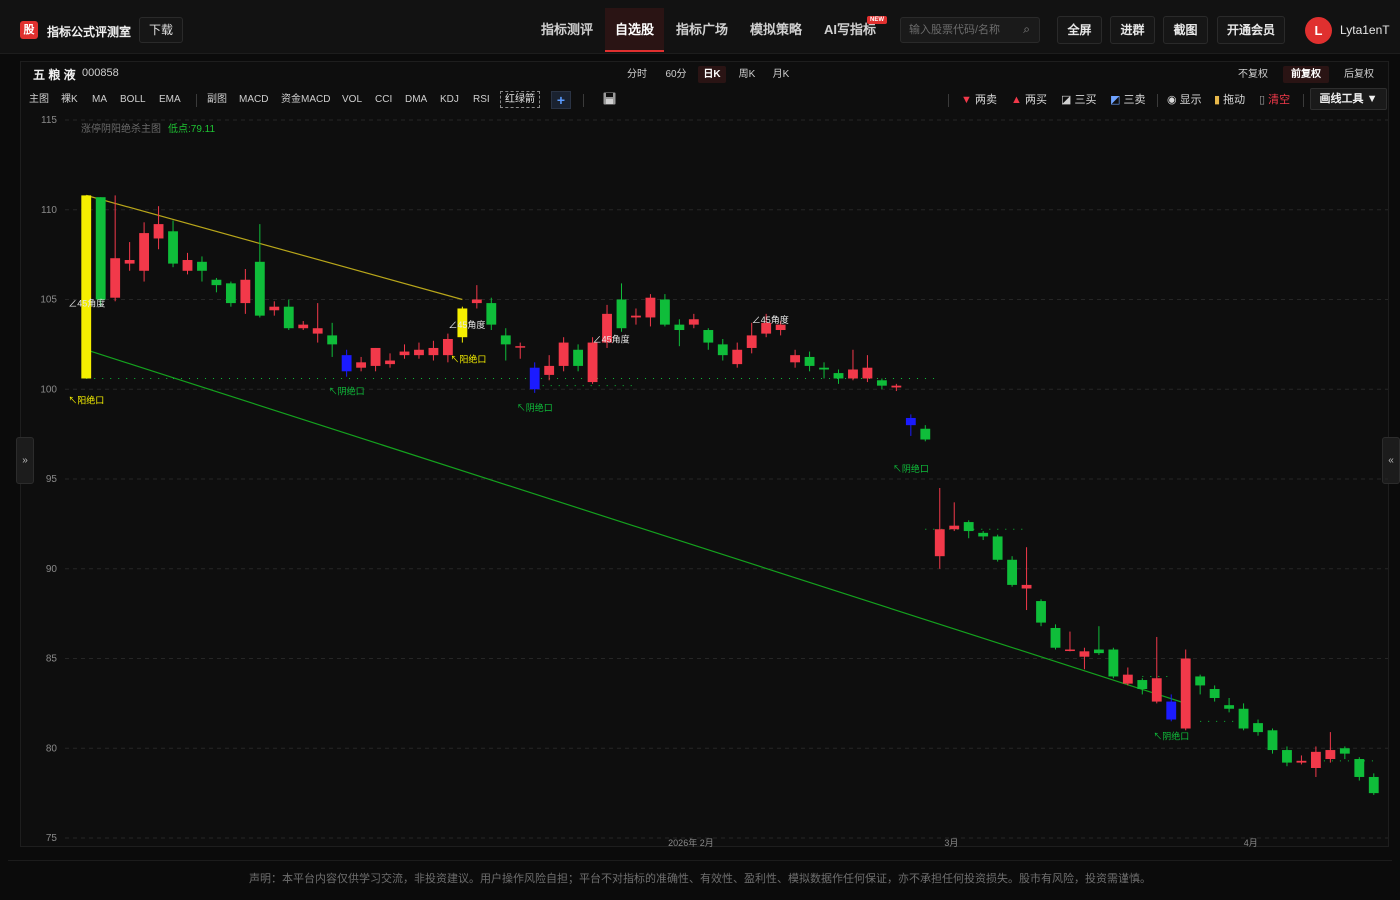 Image resolution: width=1400 pixels, height=900 pixels. Describe the element at coordinates (416, 100) in the screenshot. I see `ind-dma: DMA` at that location.